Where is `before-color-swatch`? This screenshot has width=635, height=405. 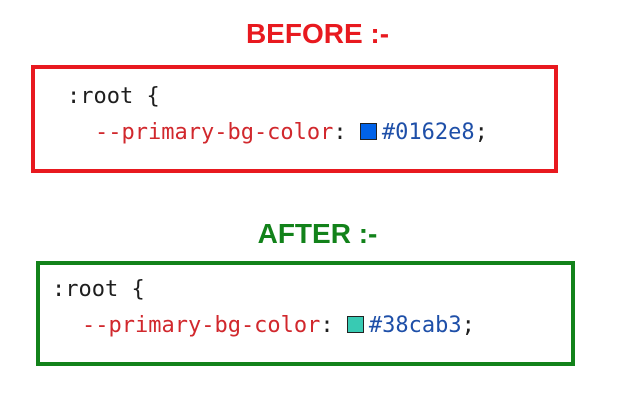 before-color-swatch is located at coordinates (368, 131).